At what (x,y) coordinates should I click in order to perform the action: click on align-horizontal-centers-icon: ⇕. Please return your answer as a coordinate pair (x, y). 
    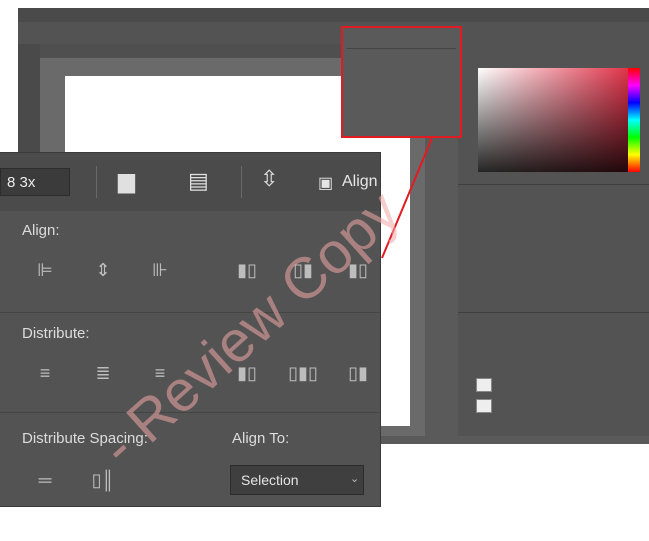
    Looking at the image, I should click on (103, 270).